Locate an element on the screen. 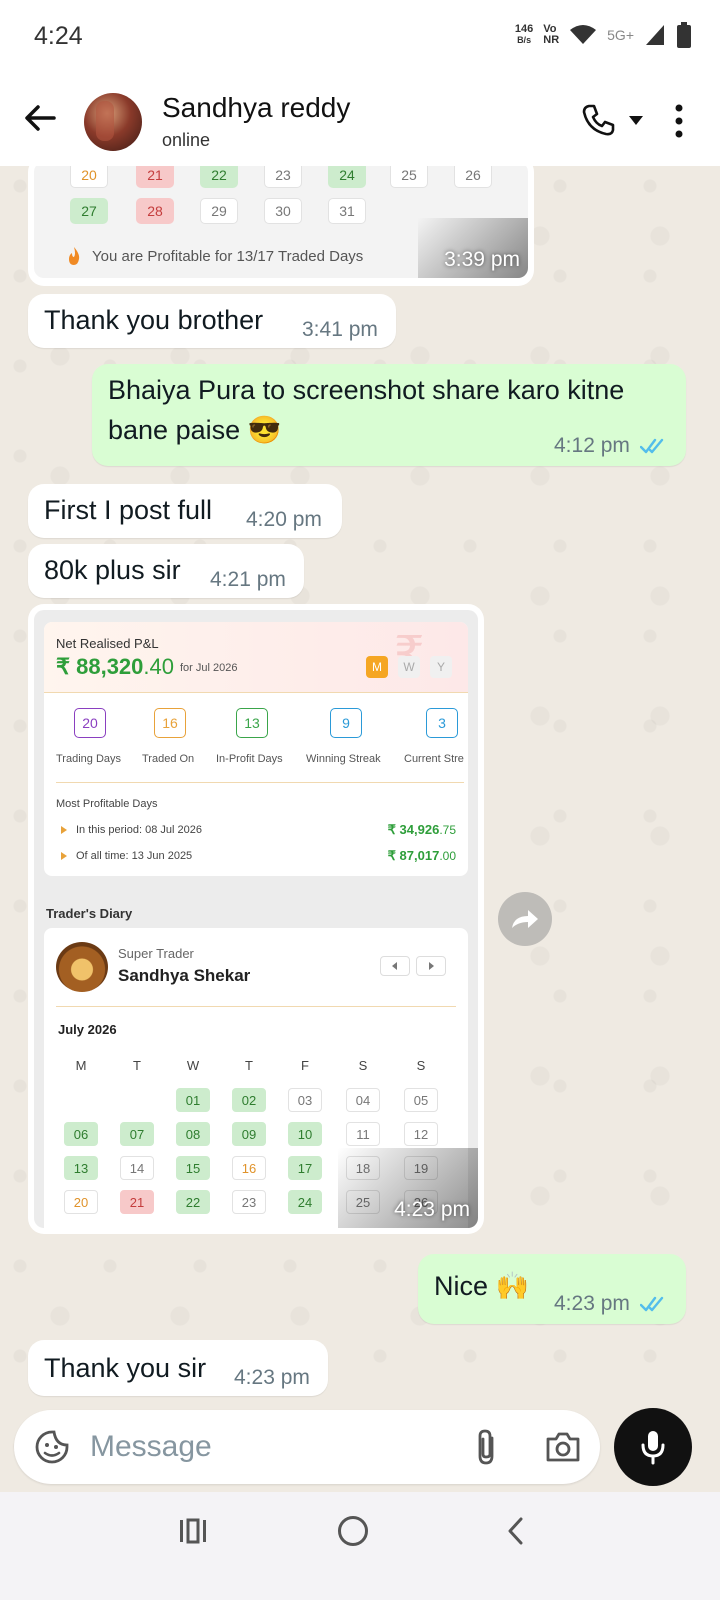 This screenshot has width=720, height=1600. nav-back-icon is located at coordinates (515, 1531).